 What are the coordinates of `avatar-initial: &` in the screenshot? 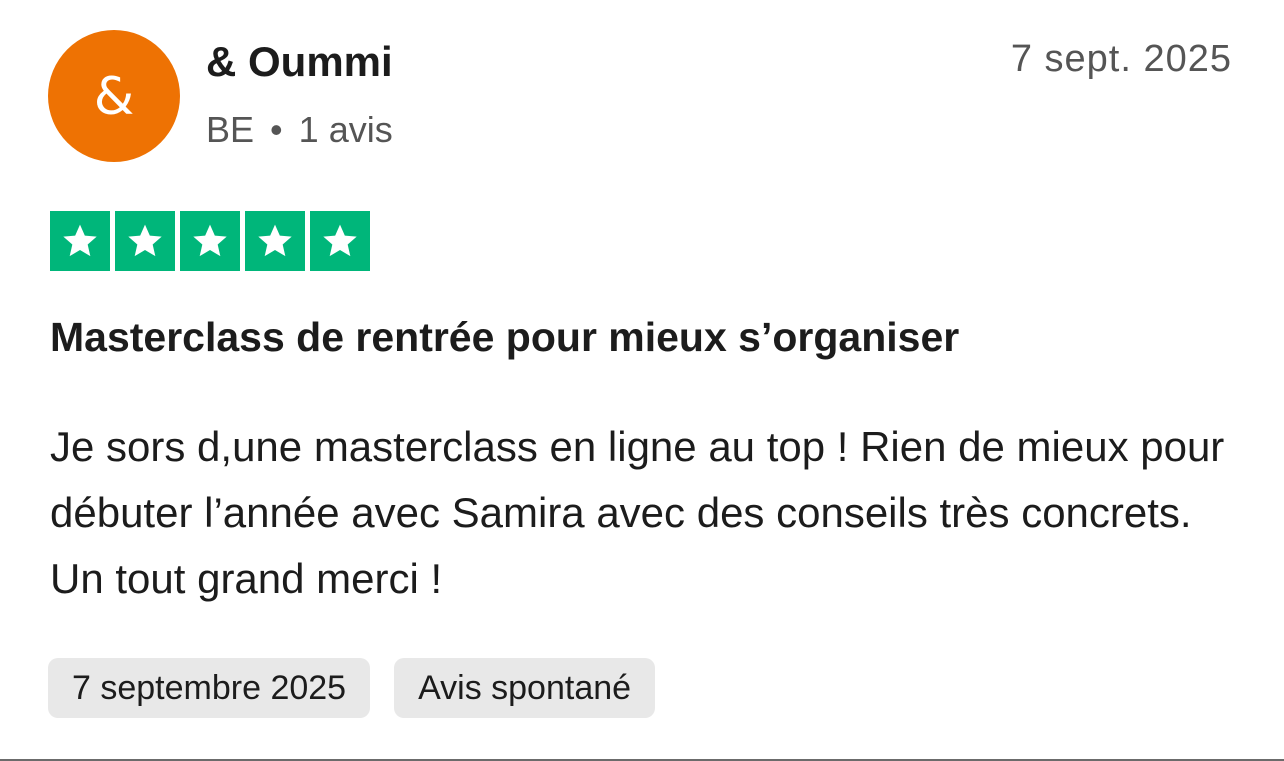 It's located at (114, 97).